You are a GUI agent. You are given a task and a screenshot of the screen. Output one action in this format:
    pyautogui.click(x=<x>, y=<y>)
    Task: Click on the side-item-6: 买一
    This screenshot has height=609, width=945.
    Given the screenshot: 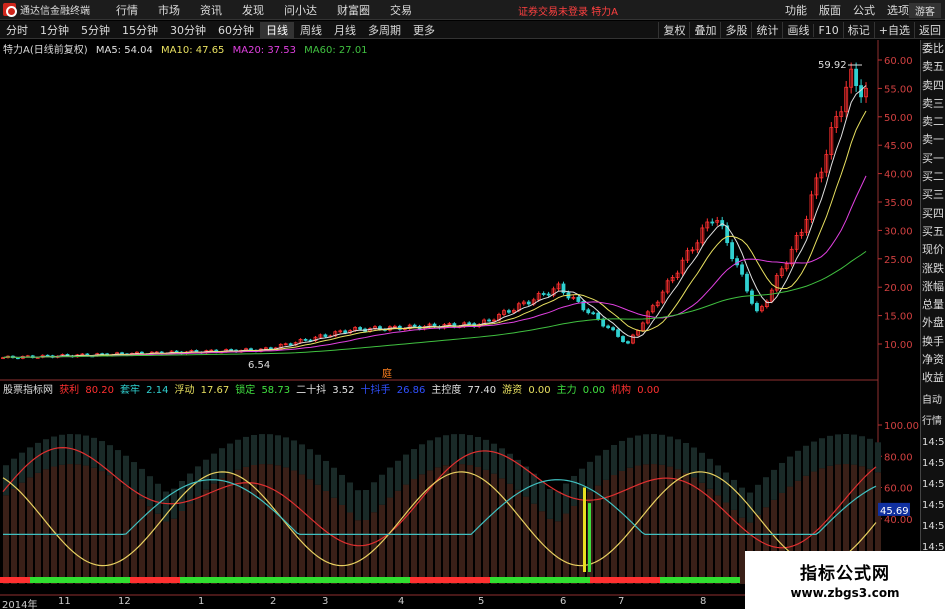 What is the action you would take?
    pyautogui.click(x=933, y=159)
    